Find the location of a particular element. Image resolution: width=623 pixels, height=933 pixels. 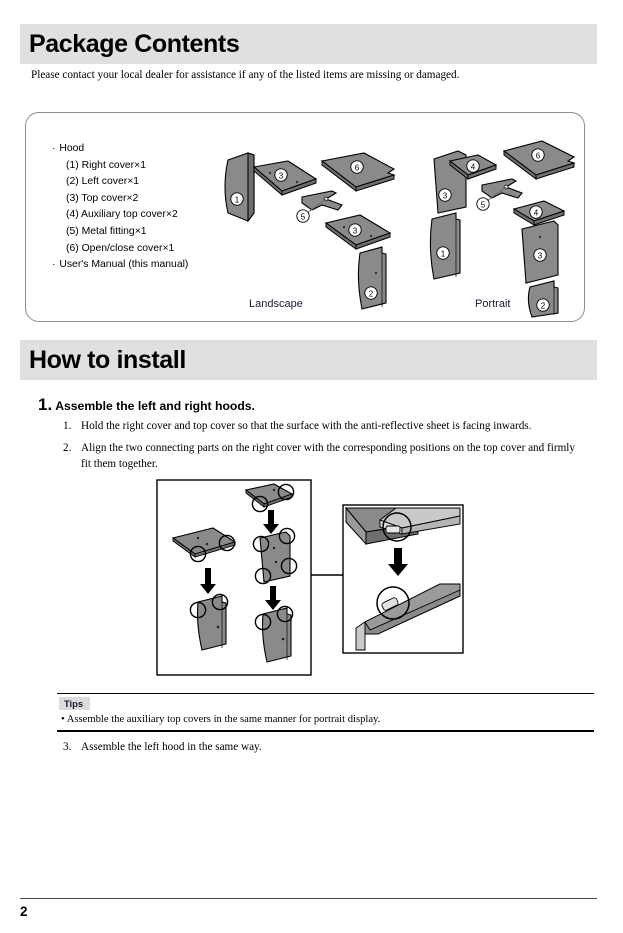

part-5-metal-fitting-portrait: 5 is located at coordinates (499, 194).